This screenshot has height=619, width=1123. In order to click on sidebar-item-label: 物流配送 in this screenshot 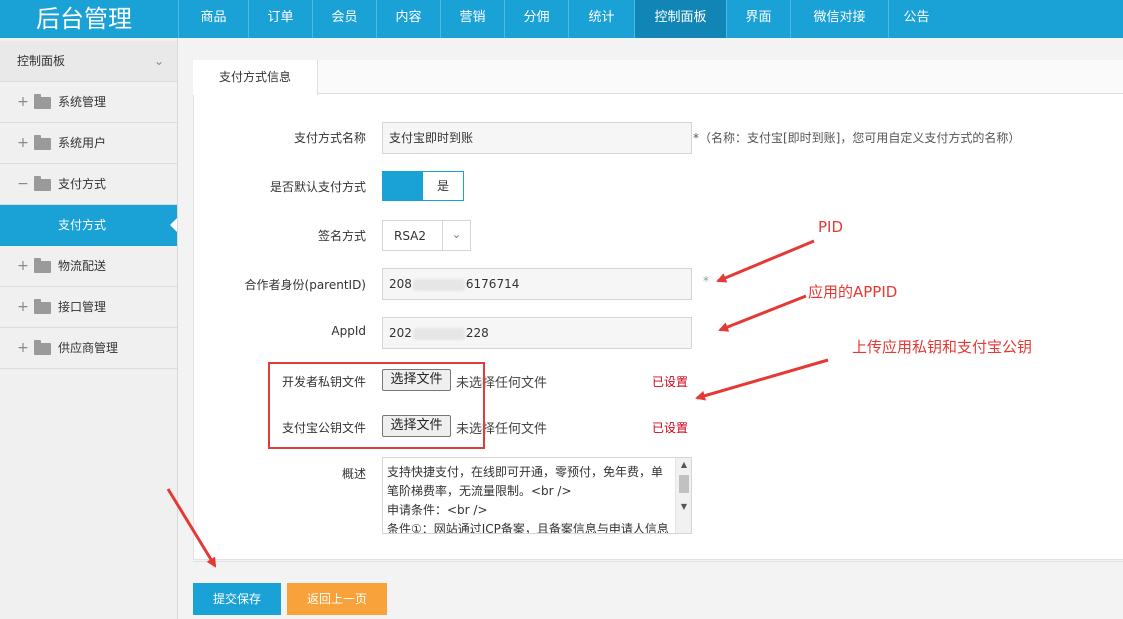, I will do `click(82, 266)`.